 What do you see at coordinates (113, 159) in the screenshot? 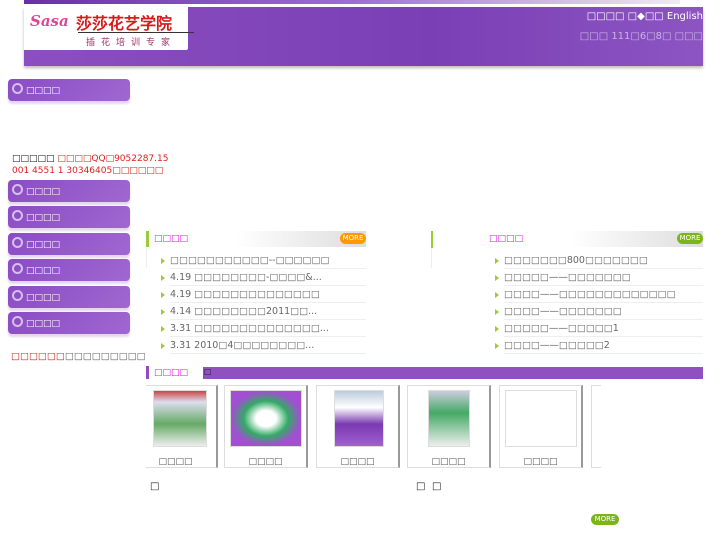
I see `contact-value: □□□□QQ□9052287.15` at bounding box center [113, 159].